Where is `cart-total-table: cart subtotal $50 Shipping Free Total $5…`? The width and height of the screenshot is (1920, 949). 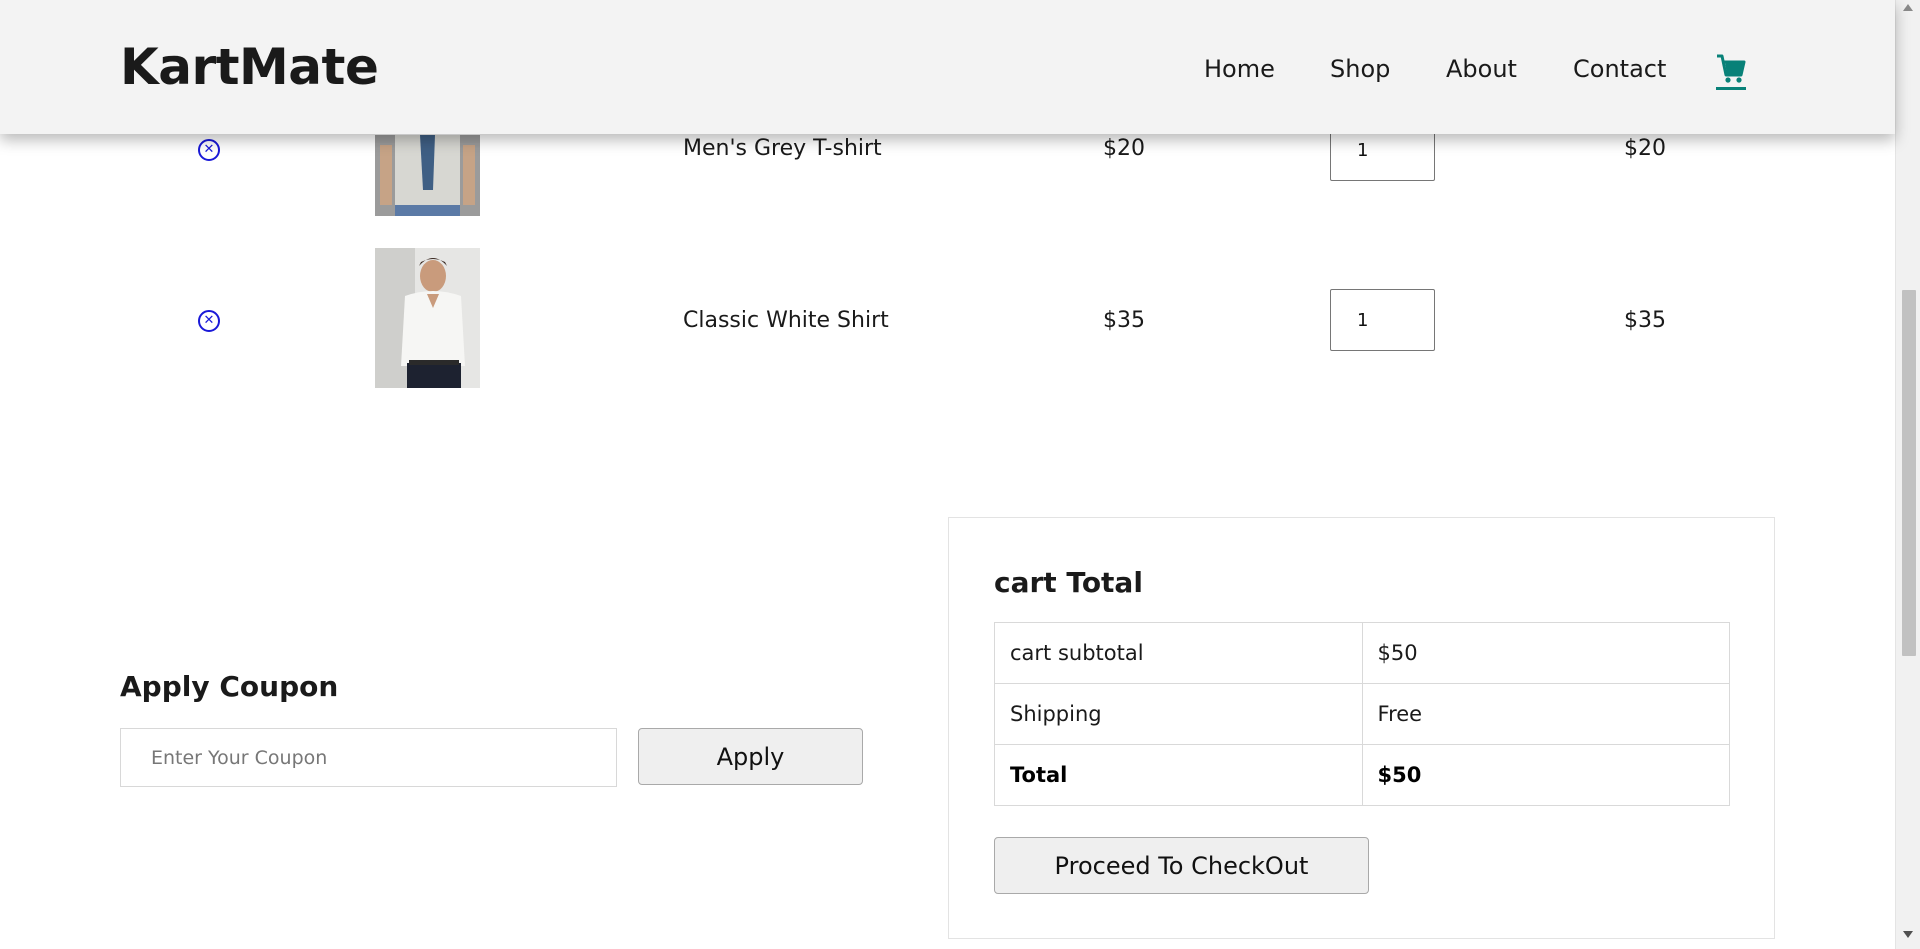
cart-total-table: cart subtotal $50 Shipping Free Total $5… is located at coordinates (1362, 714).